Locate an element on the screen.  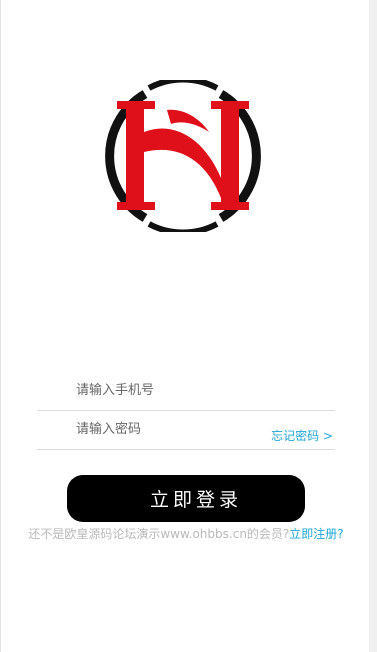
phone-field is located at coordinates (186, 391).